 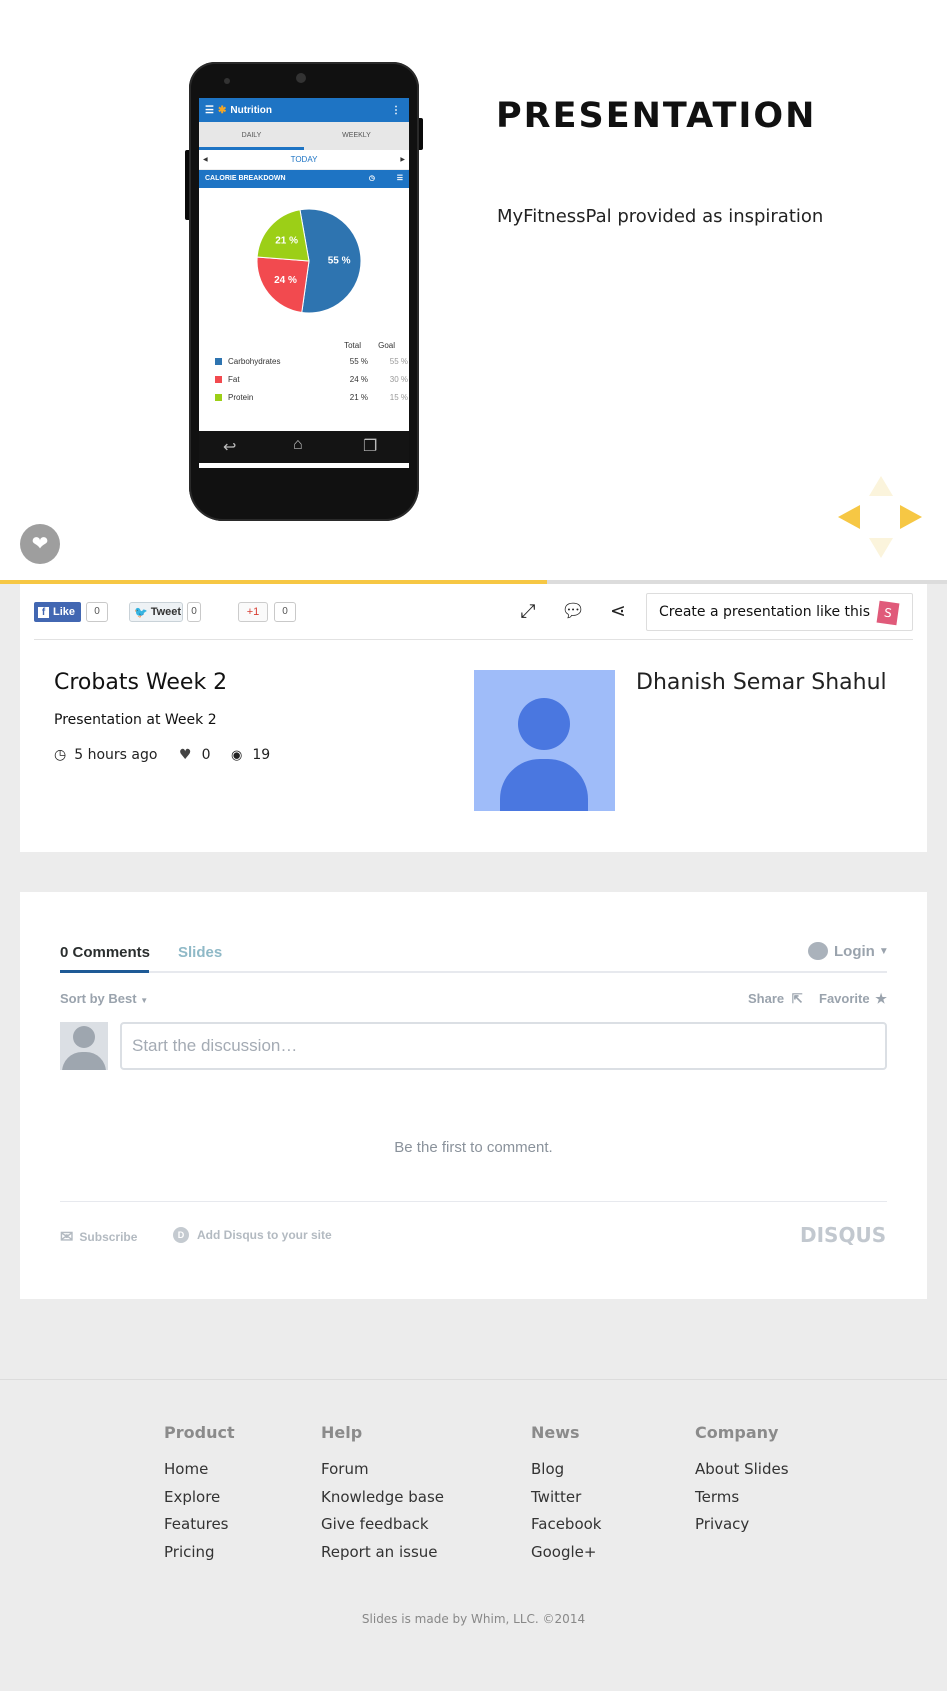 What do you see at coordinates (199, 1432) in the screenshot?
I see `footer-heading: Product` at bounding box center [199, 1432].